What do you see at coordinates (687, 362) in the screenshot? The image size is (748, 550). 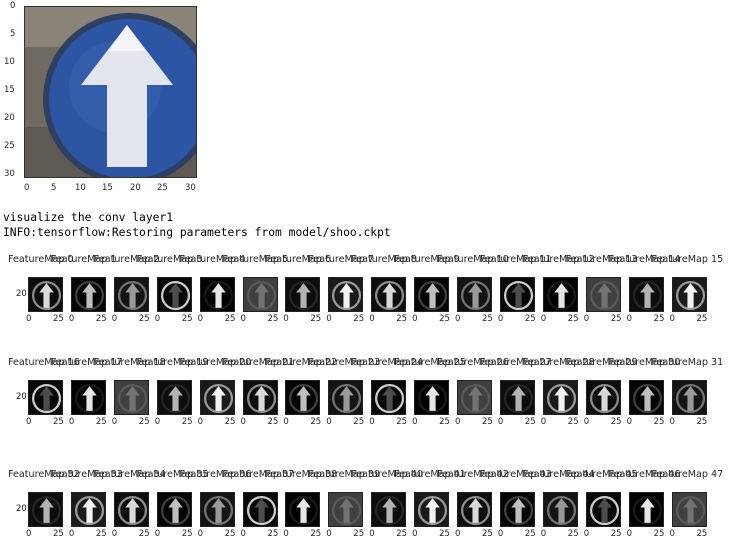 I see `feature-map-title: FeatureMap 31` at bounding box center [687, 362].